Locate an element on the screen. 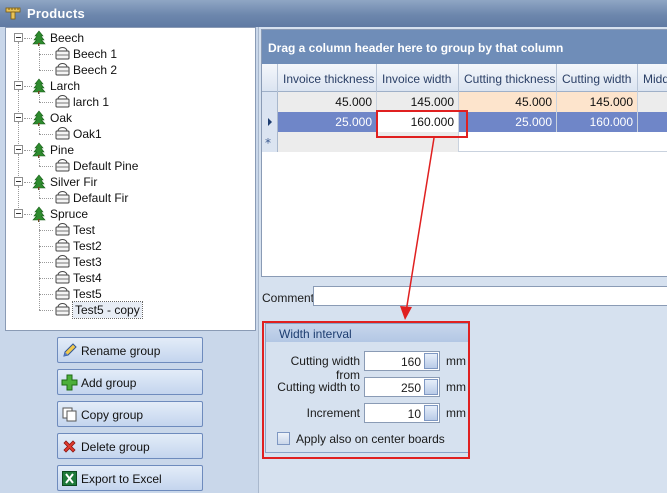 Image resolution: width=667 pixels, height=493 pixels. tree-group-0: Beech is located at coordinates (130, 38).